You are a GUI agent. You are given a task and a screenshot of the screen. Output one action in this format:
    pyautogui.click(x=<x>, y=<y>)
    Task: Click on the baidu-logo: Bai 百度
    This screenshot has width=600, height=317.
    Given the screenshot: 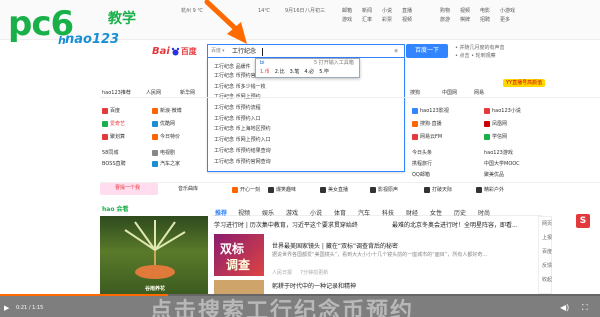 What is the action you would take?
    pyautogui.click(x=174, y=51)
    